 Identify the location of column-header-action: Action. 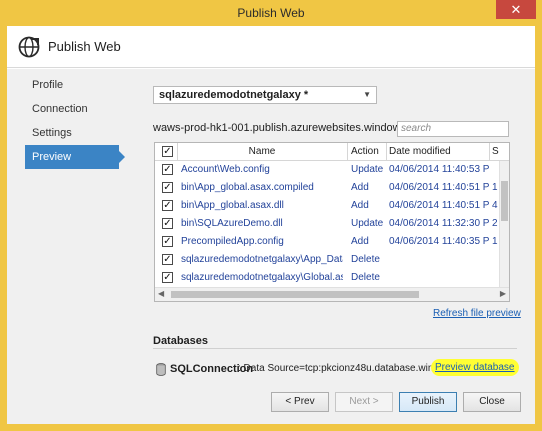
(368, 152).